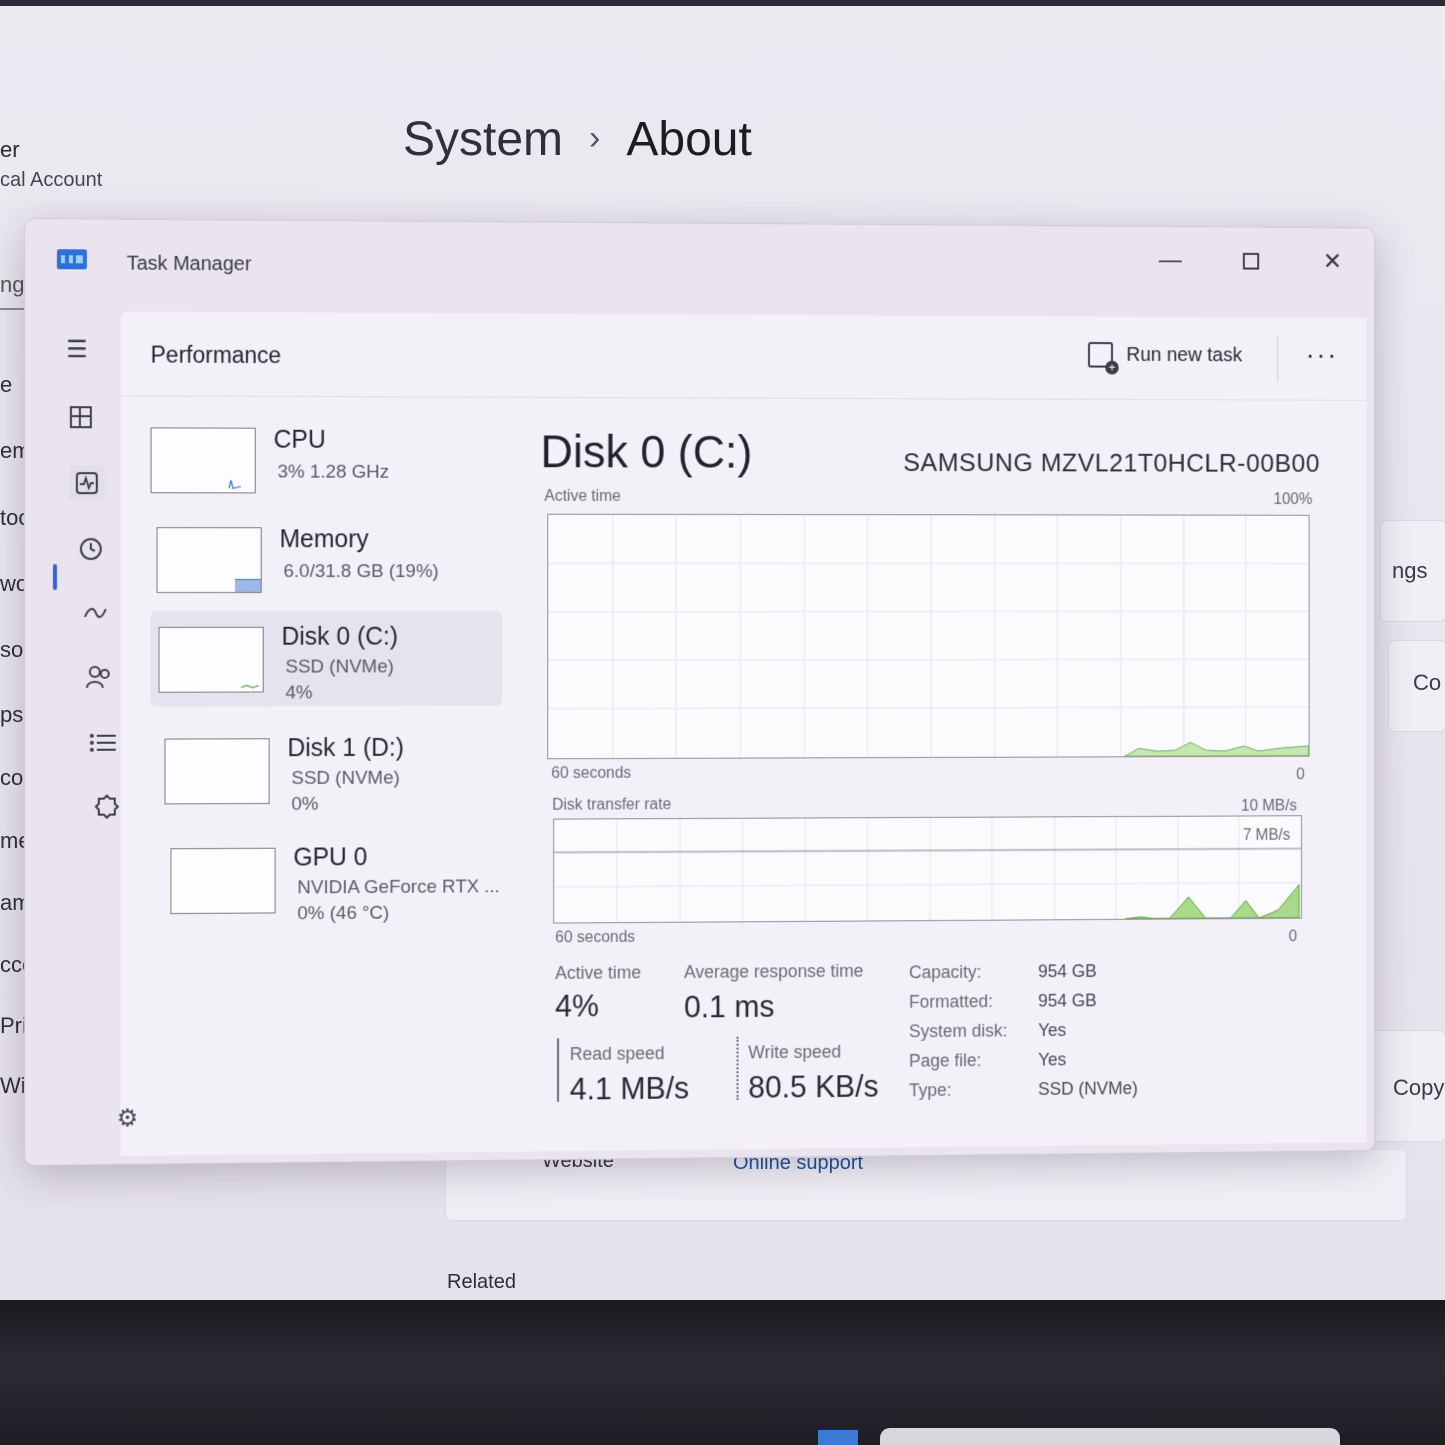 The height and width of the screenshot is (1445, 1445). What do you see at coordinates (838, 1437) in the screenshot?
I see `start-button-icon` at bounding box center [838, 1437].